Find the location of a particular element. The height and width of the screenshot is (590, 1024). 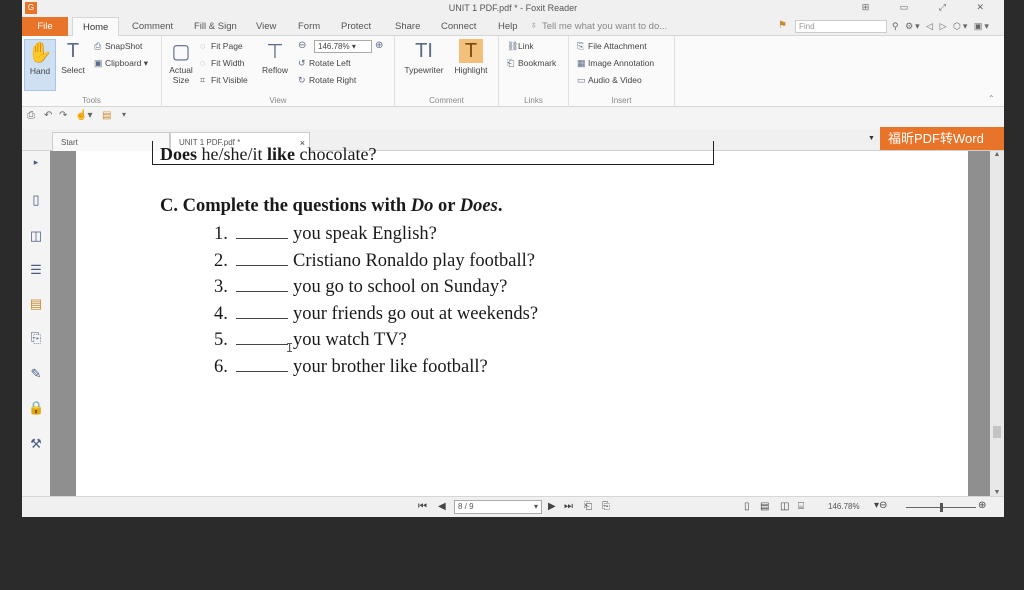

question-item: 4. your friends go out at weekends? is located at coordinates (376, 314).